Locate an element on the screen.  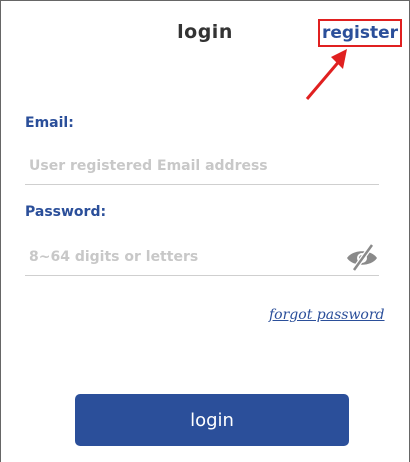
register-link: register is located at coordinates (360, 33).